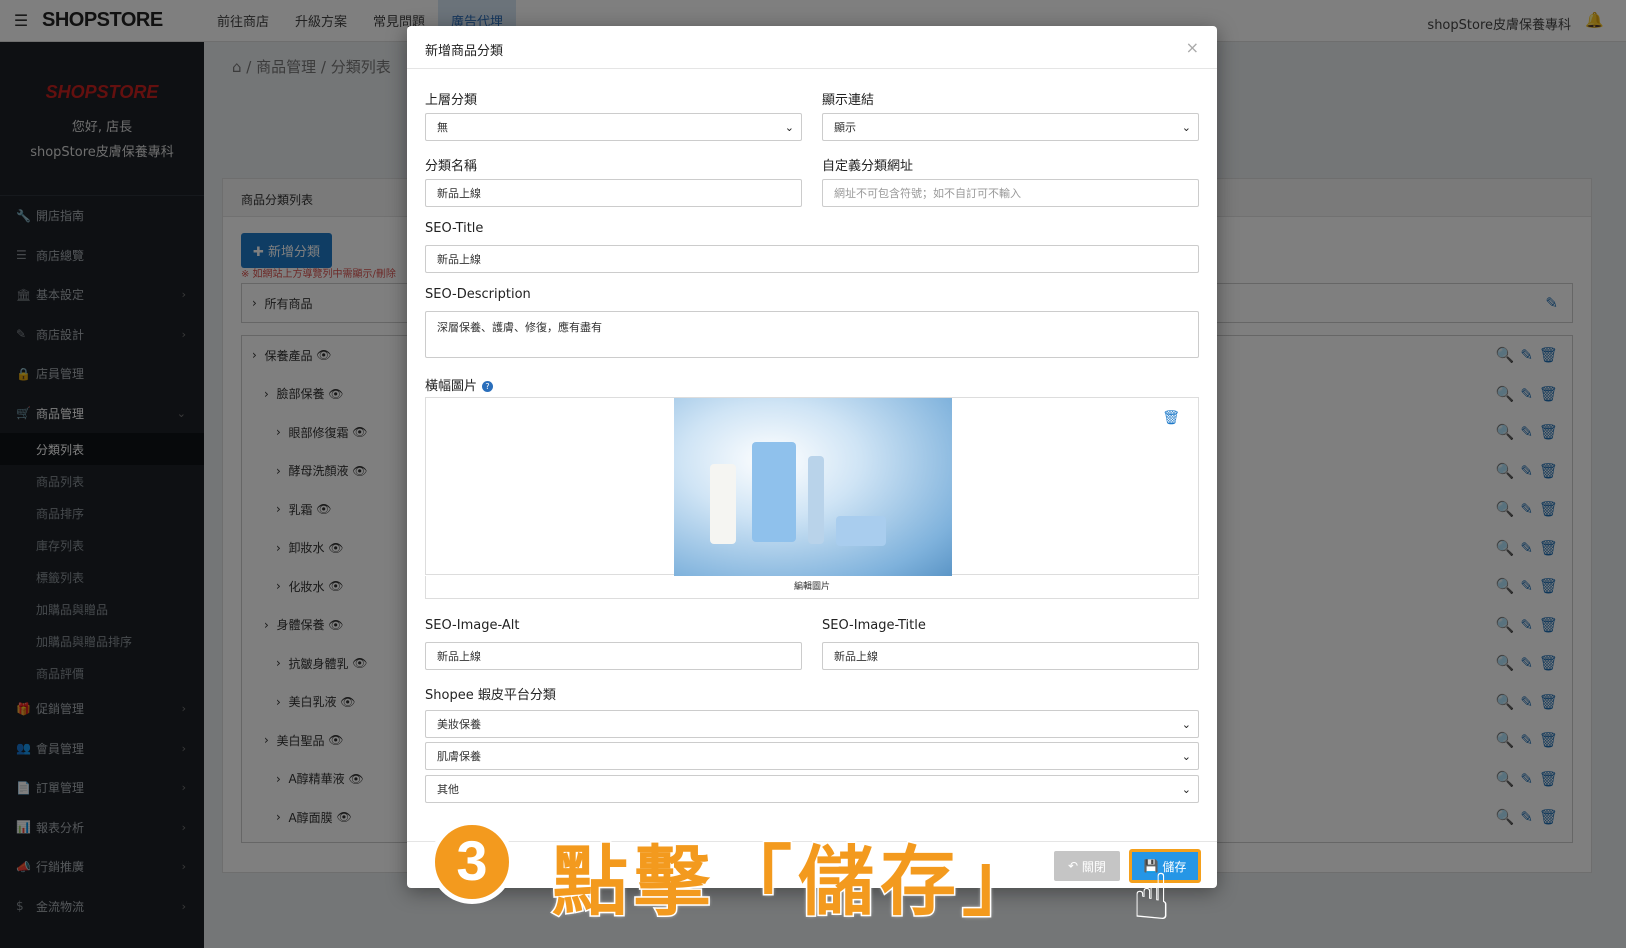 Image resolution: width=1626 pixels, height=948 pixels. What do you see at coordinates (1010, 127) in the screenshot?
I see `display-link-select: 顯示 ⌄` at bounding box center [1010, 127].